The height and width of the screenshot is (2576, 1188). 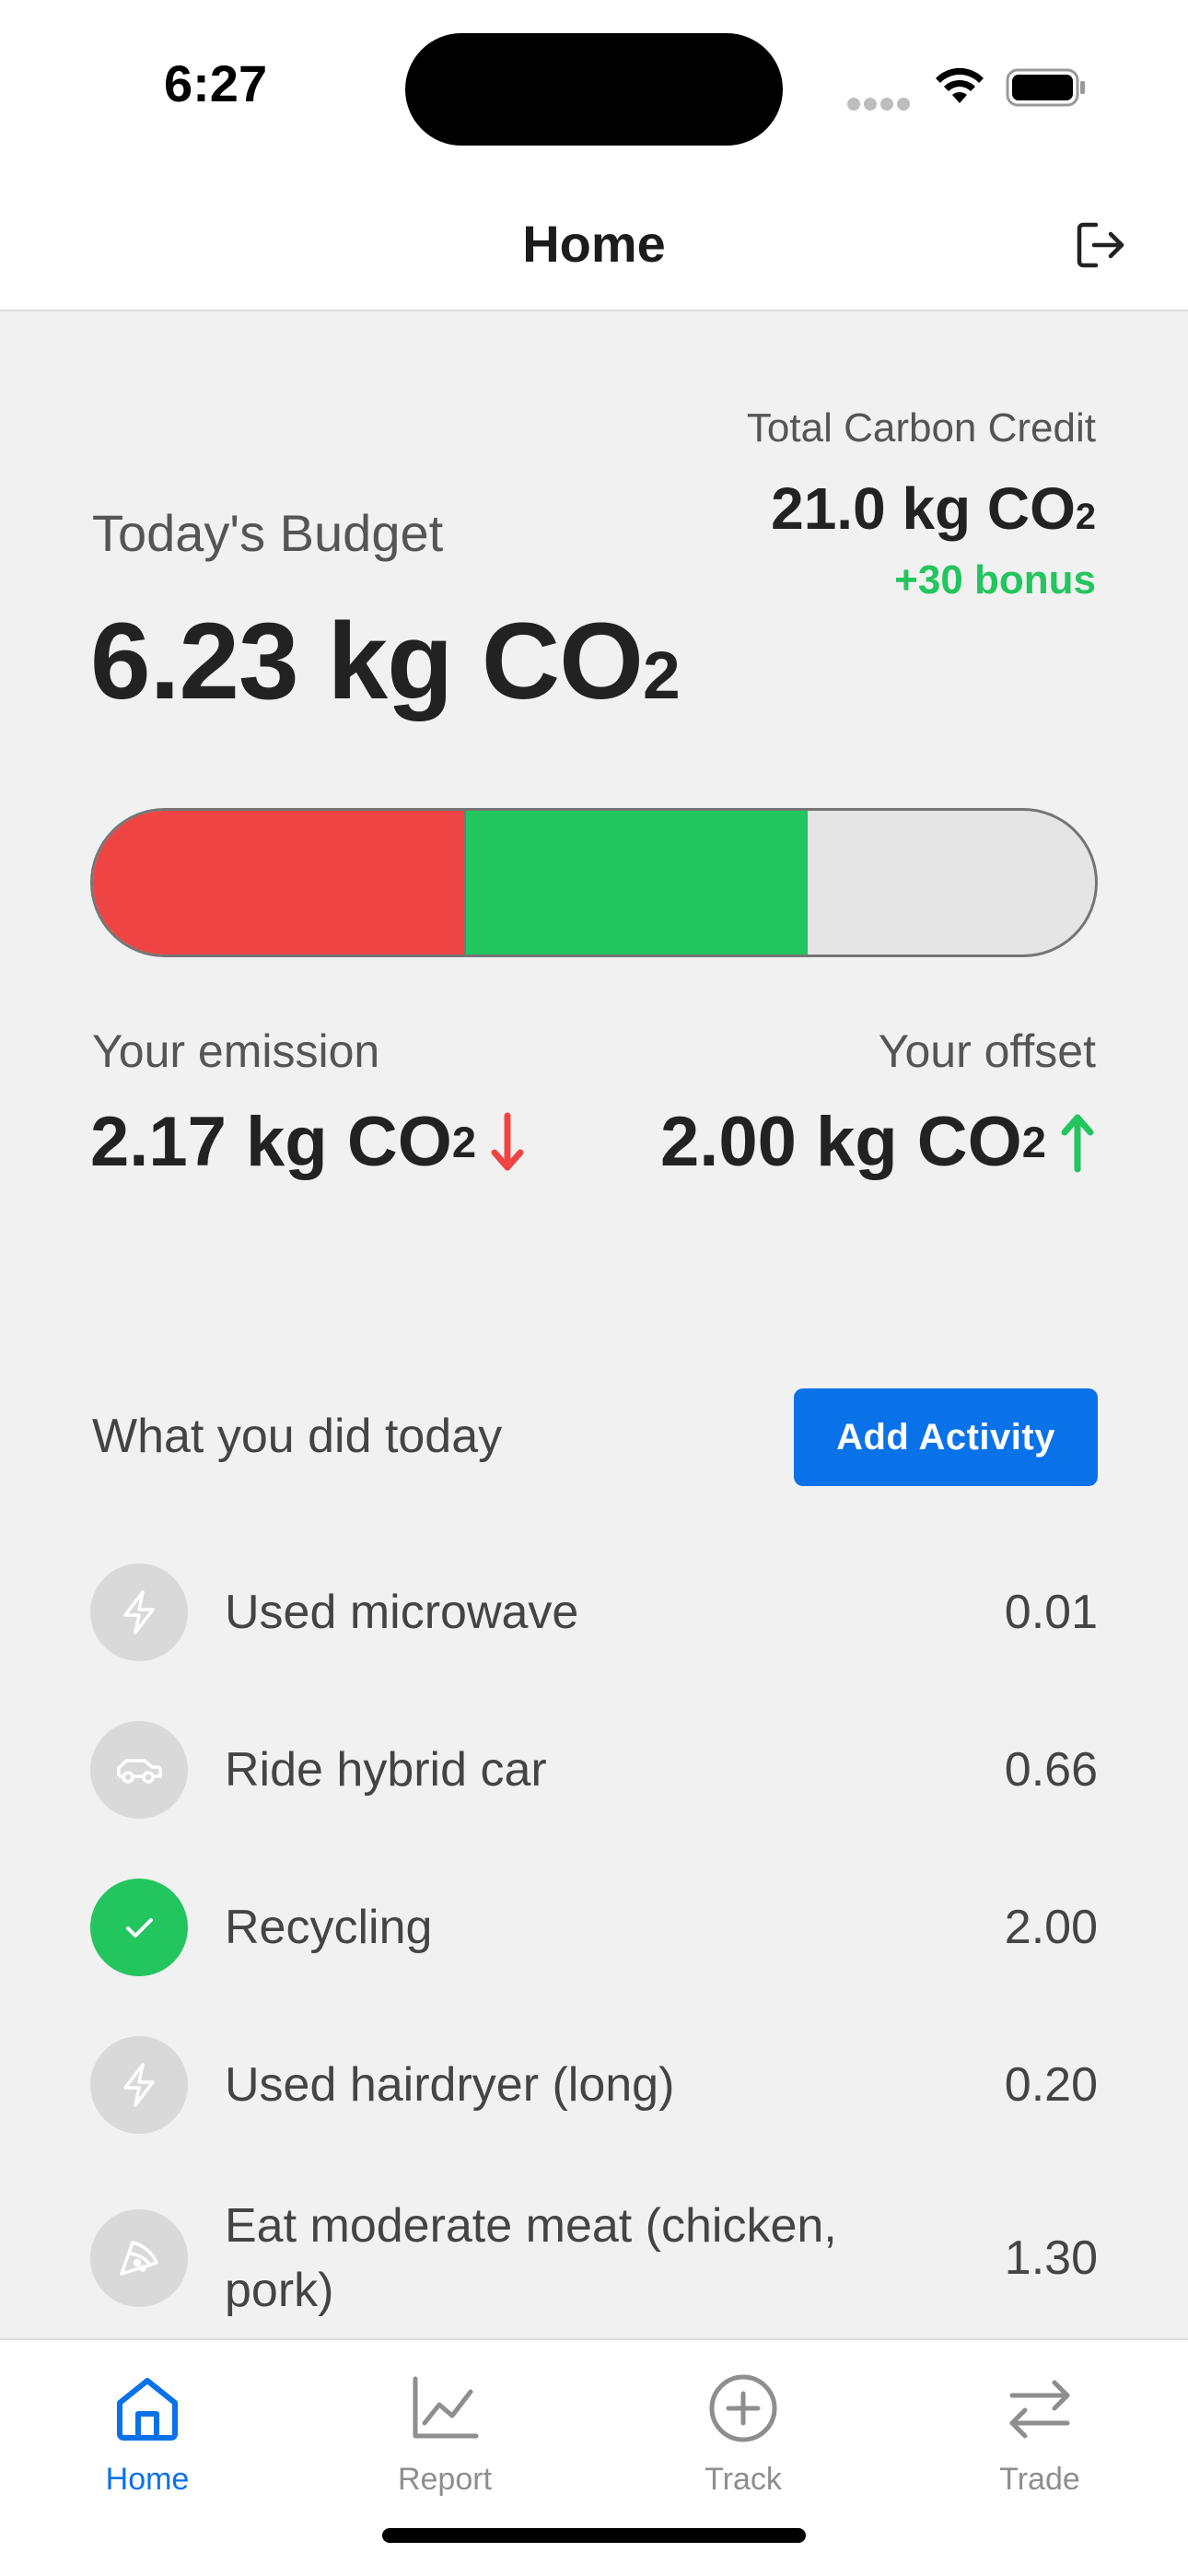 I want to click on plus-circle-icon, so click(x=743, y=2408).